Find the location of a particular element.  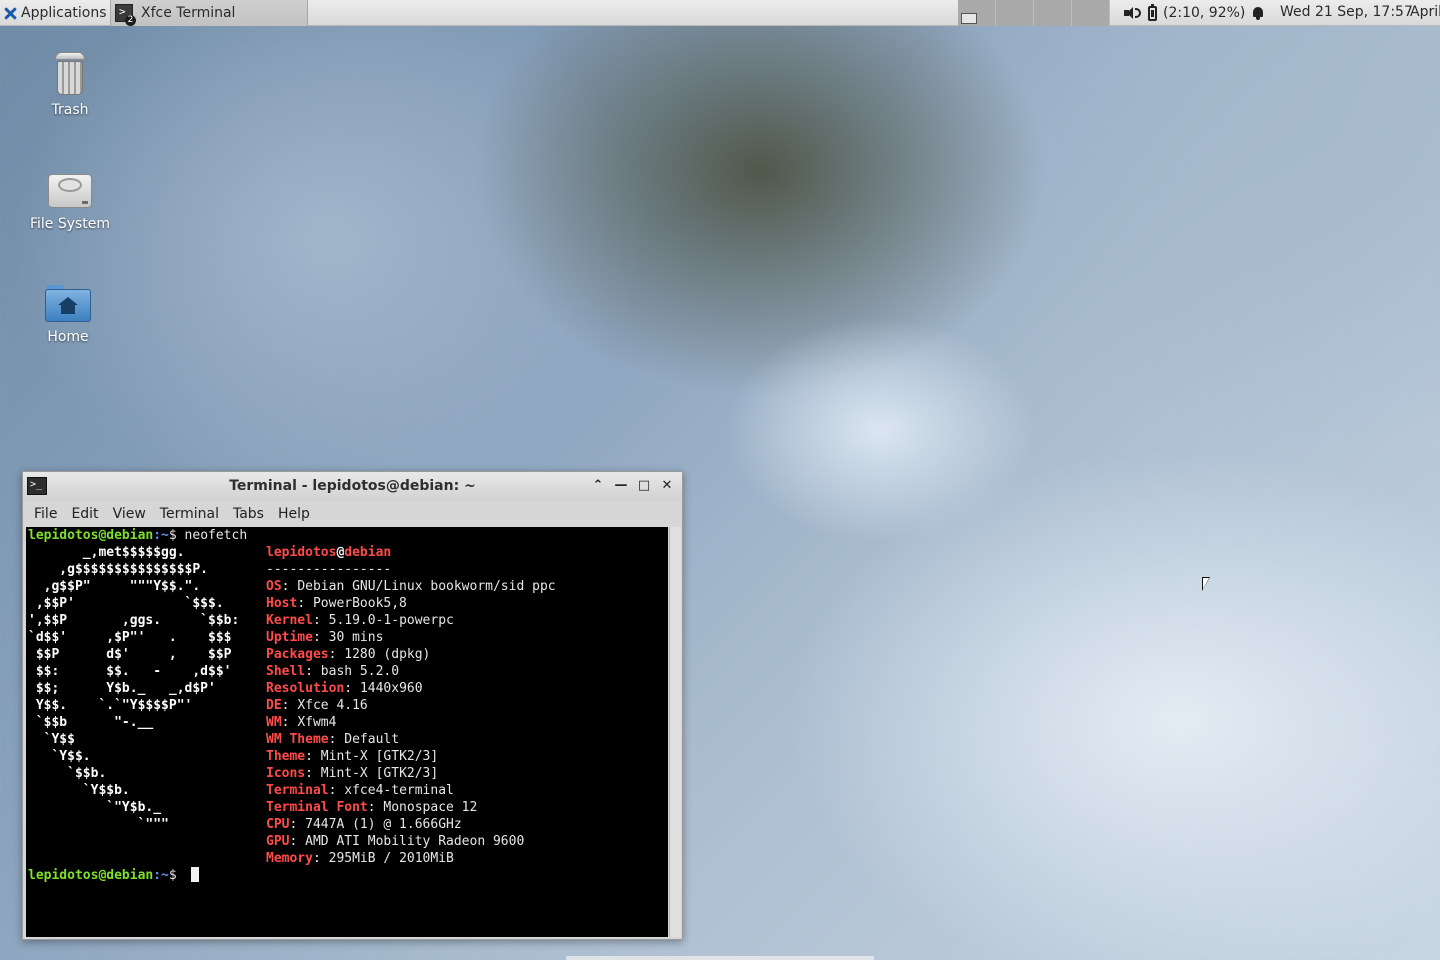

terminal-menubar: File Edit View Terminal Tabs Help is located at coordinates (352, 513).